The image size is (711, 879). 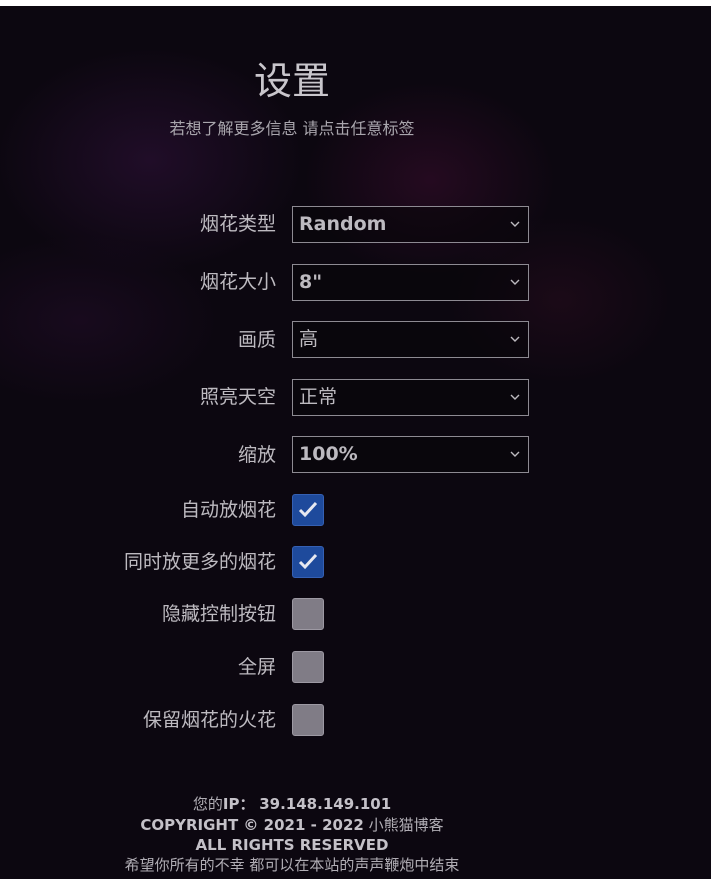 I want to click on sky-lighting-select: 正常, so click(x=410, y=397).